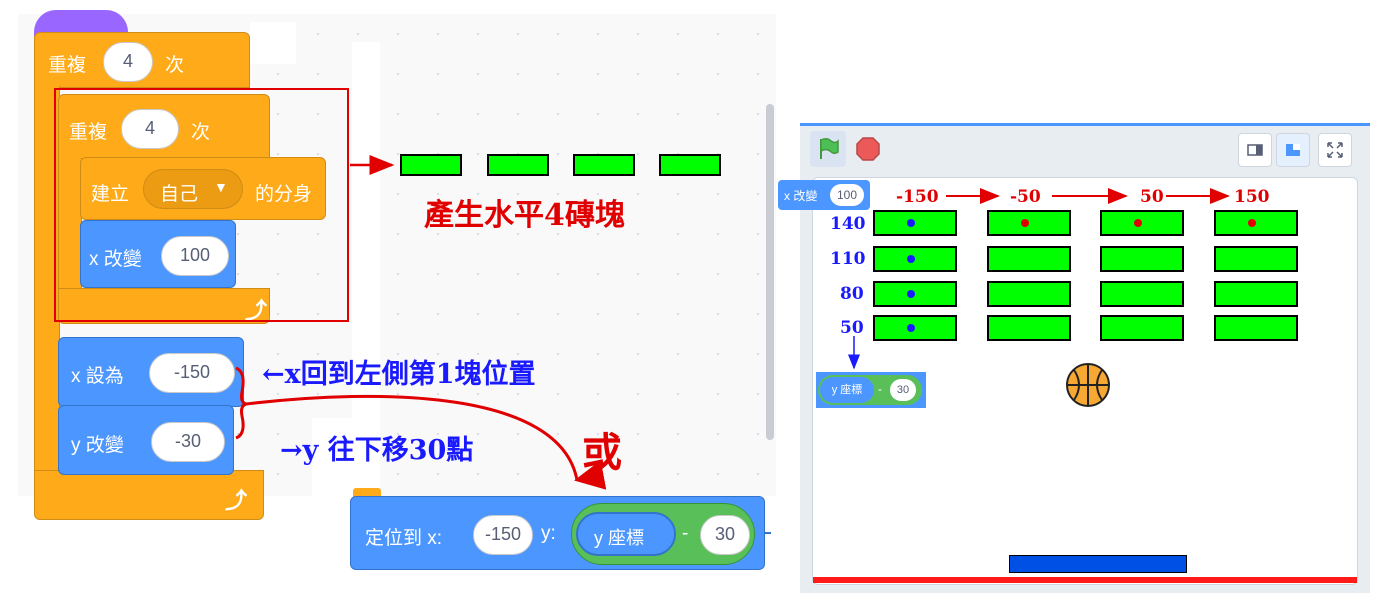 The width and height of the screenshot is (1400, 610). Describe the element at coordinates (399, 374) in the screenshot. I see `x-reset-annotation: ←x回到左側第1塊位置` at that location.